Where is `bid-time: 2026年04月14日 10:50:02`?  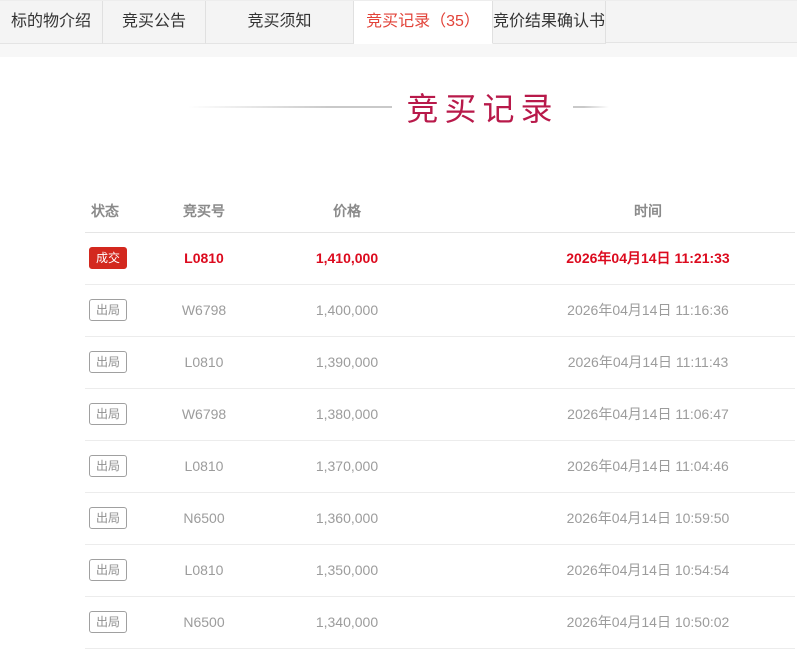
bid-time: 2026年04月14日 10:50:02 is located at coordinates (615, 622).